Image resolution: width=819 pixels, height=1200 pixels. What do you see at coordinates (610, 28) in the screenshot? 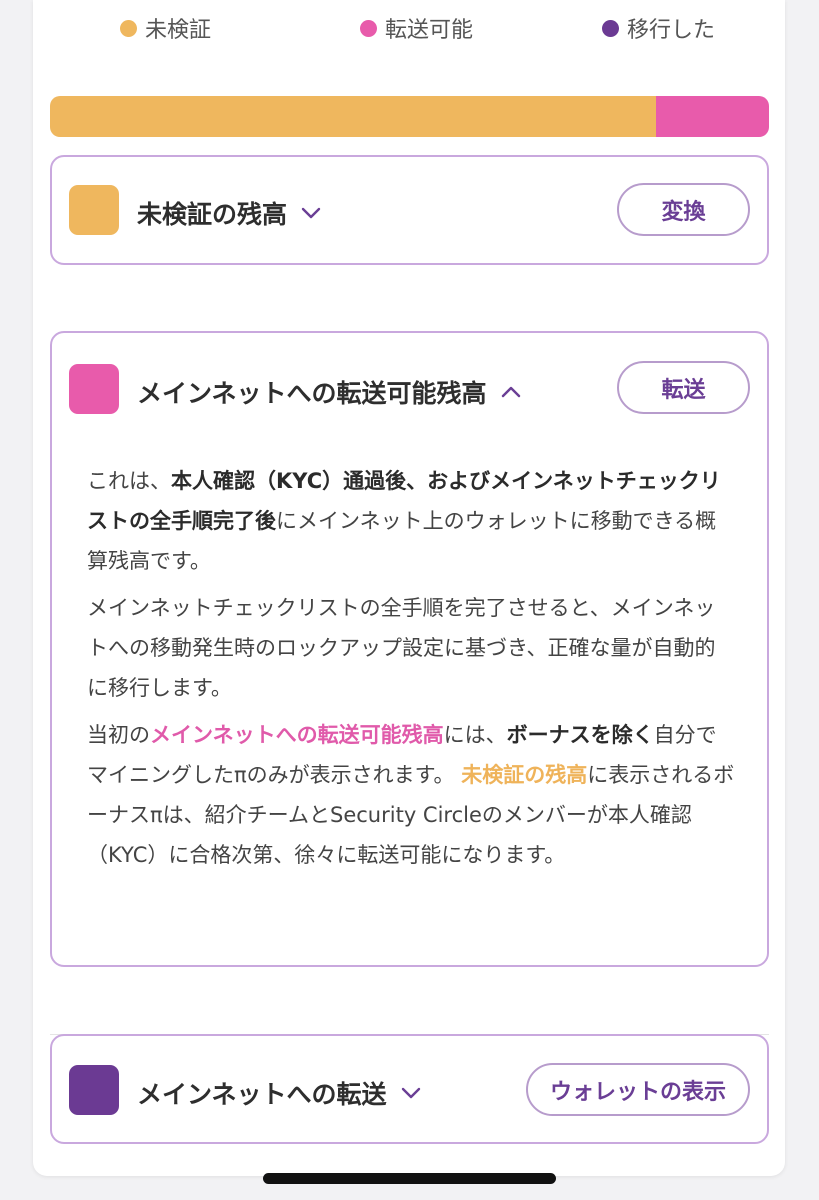
I see `legend-dot-migrated` at bounding box center [610, 28].